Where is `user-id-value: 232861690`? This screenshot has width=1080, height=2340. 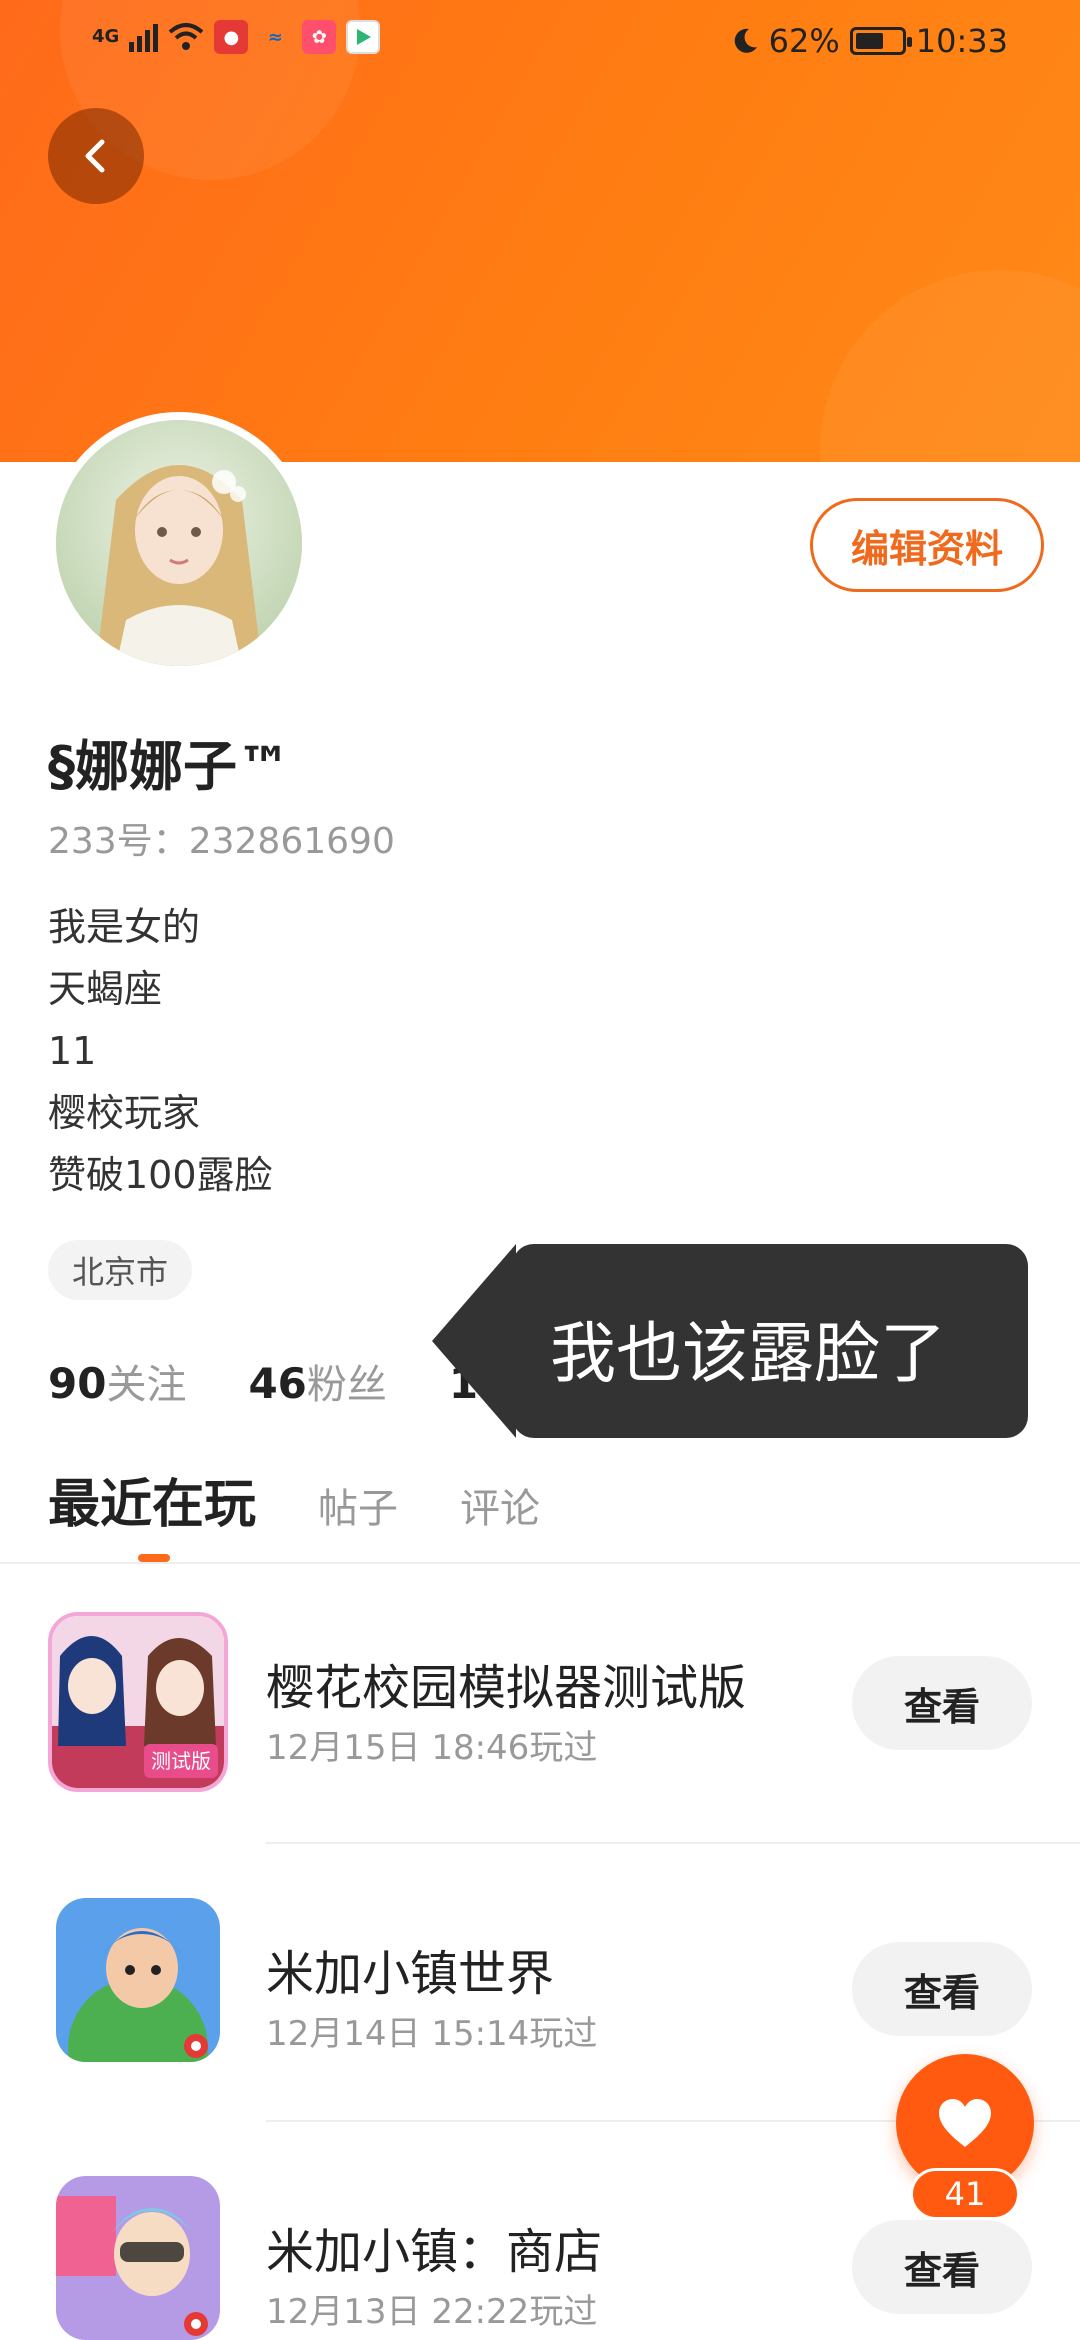 user-id-value: 232861690 is located at coordinates (291, 841).